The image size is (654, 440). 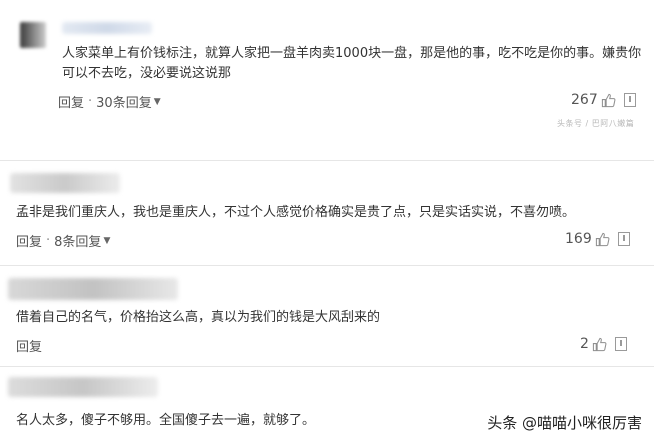 I want to click on comment-actions: 回复 · 8条回复 ▼, so click(x=63, y=240).